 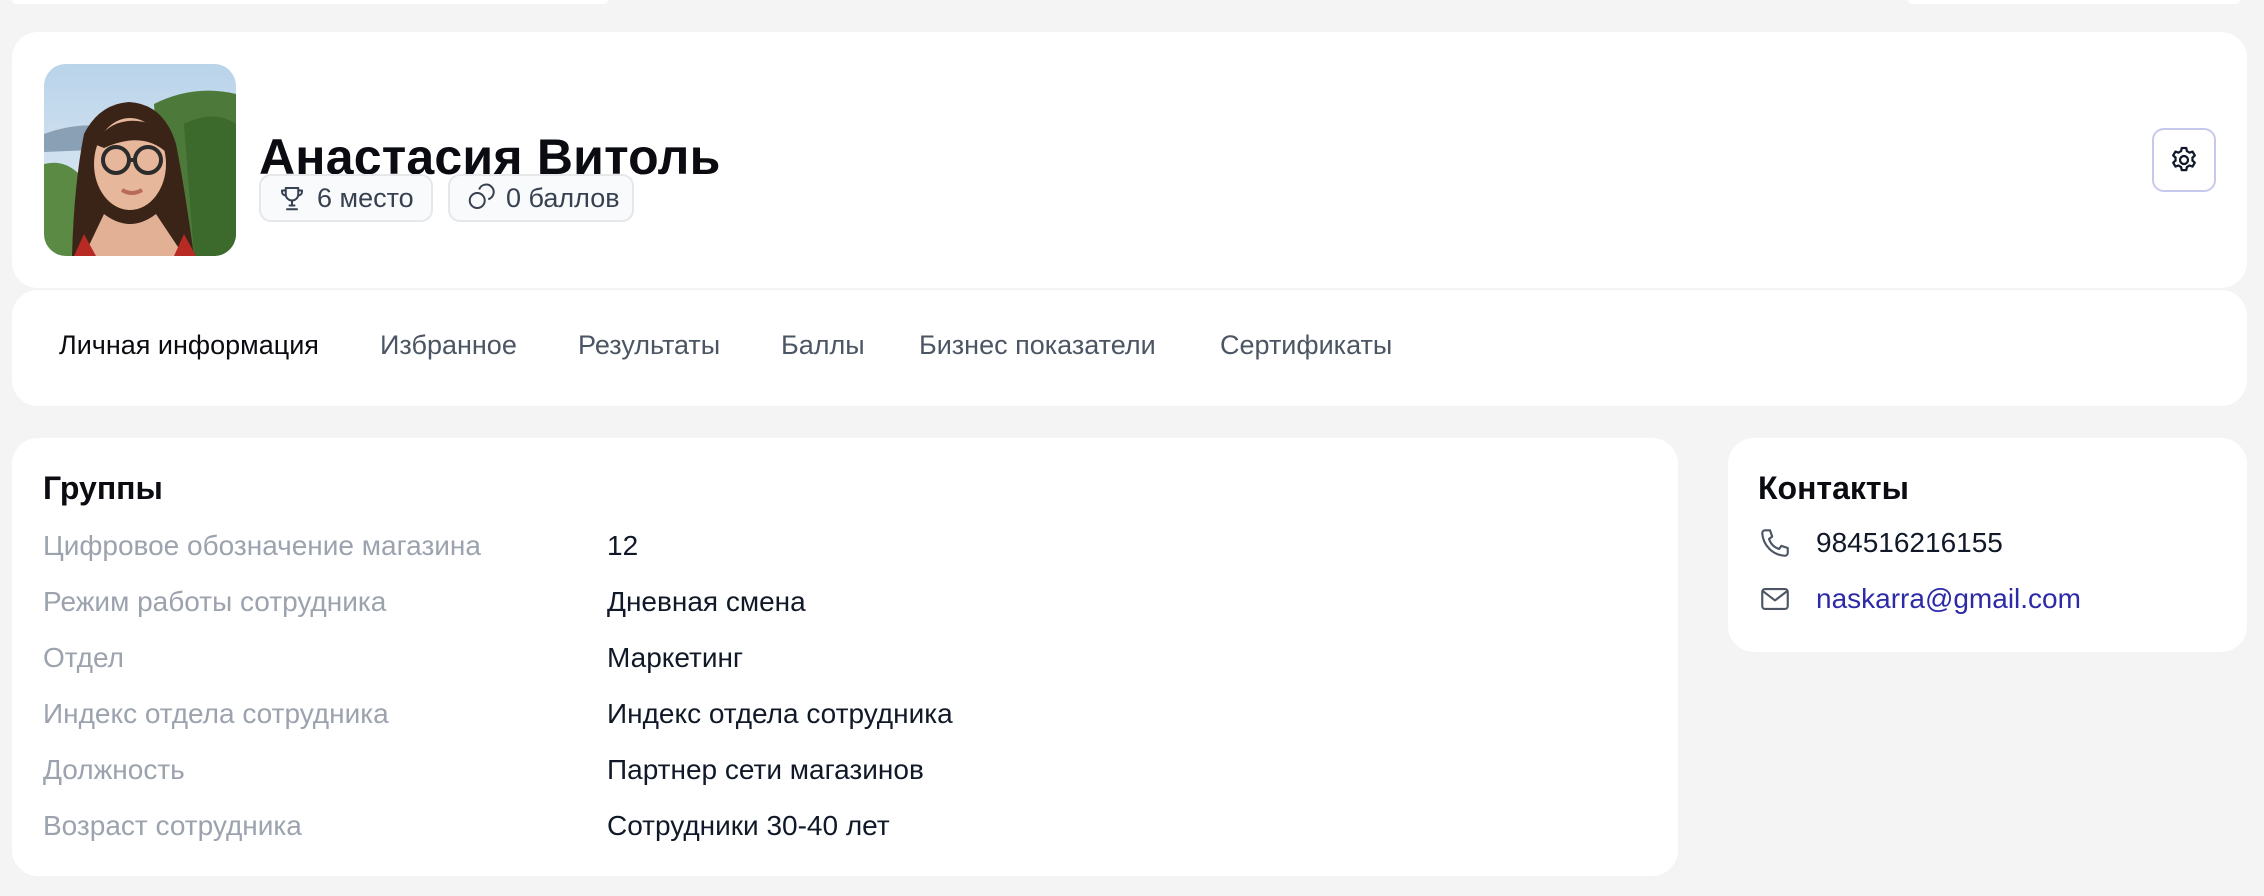 I want to click on tab-business-metrics: Бизнес показатели, so click(x=1037, y=345).